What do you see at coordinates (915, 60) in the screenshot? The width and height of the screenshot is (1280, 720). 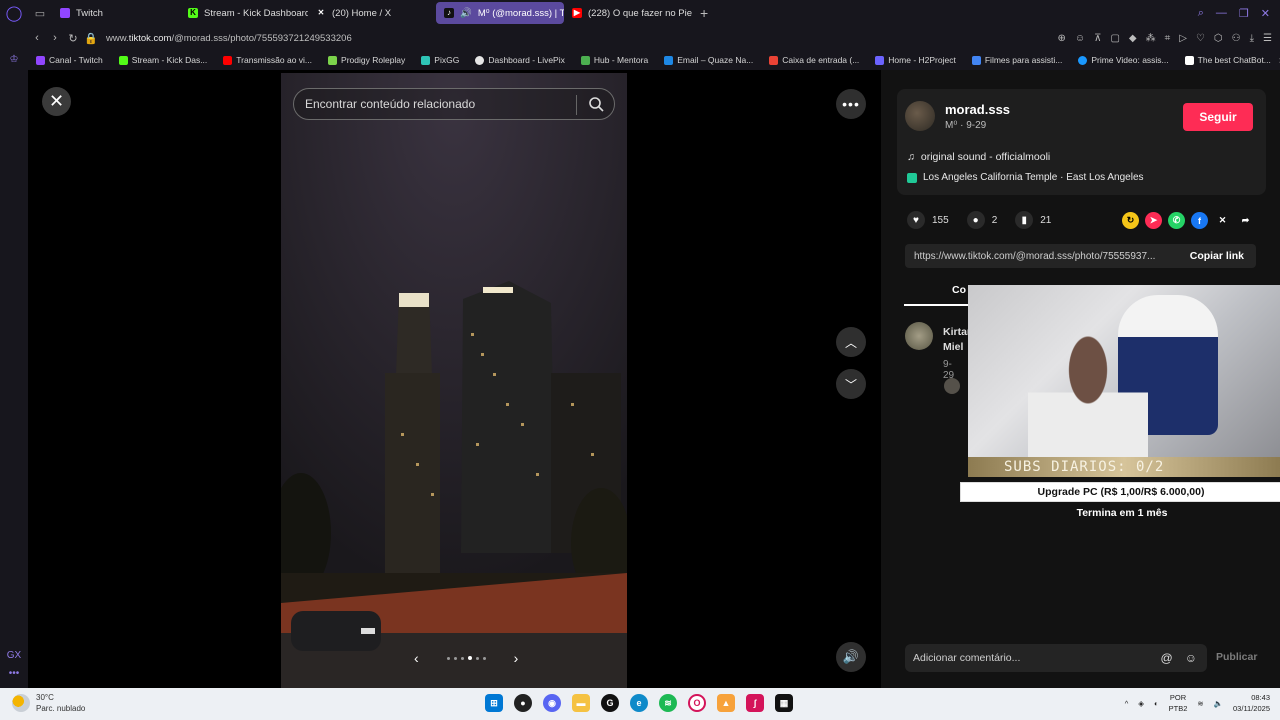 I see `bookmark-item: Home - H2Project` at bounding box center [915, 60].